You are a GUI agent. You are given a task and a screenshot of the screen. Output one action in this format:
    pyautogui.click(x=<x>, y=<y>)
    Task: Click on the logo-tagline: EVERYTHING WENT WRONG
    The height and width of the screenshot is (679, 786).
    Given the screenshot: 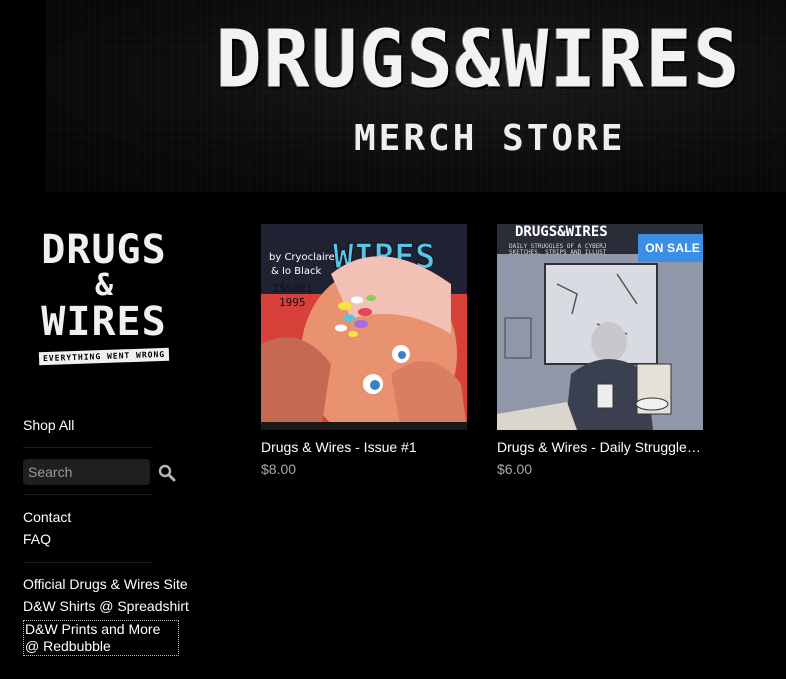 What is the action you would take?
    pyautogui.click(x=104, y=356)
    